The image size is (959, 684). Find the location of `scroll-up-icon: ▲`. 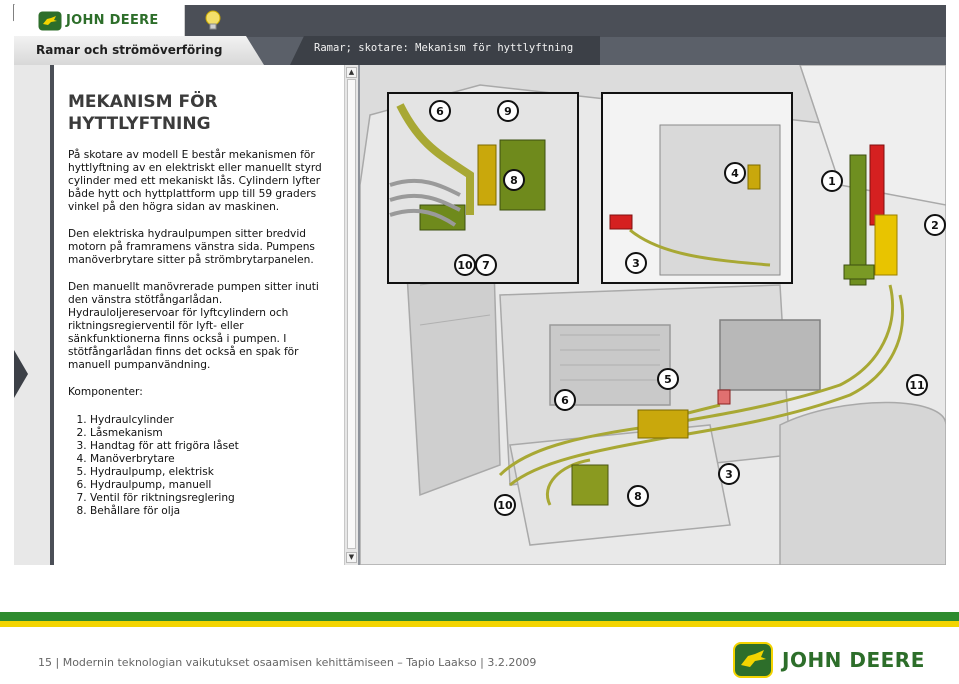

scroll-up-icon: ▲ is located at coordinates (351, 72).